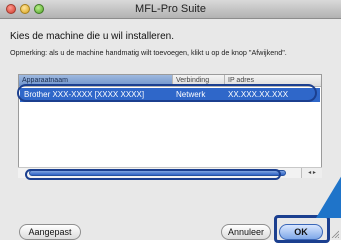 This screenshot has height=243, width=341. I want to click on title-bar: MFL-Pro Suite, so click(170, 9).